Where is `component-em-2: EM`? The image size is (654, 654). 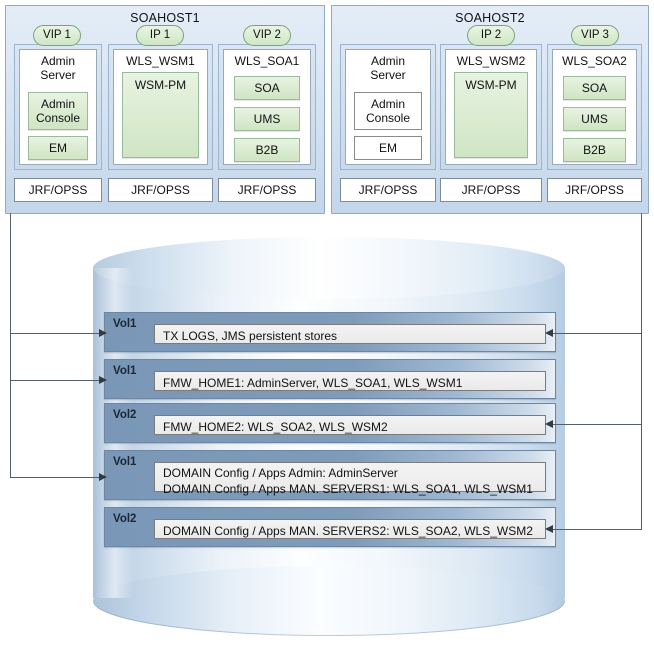
component-em-2: EM is located at coordinates (388, 148).